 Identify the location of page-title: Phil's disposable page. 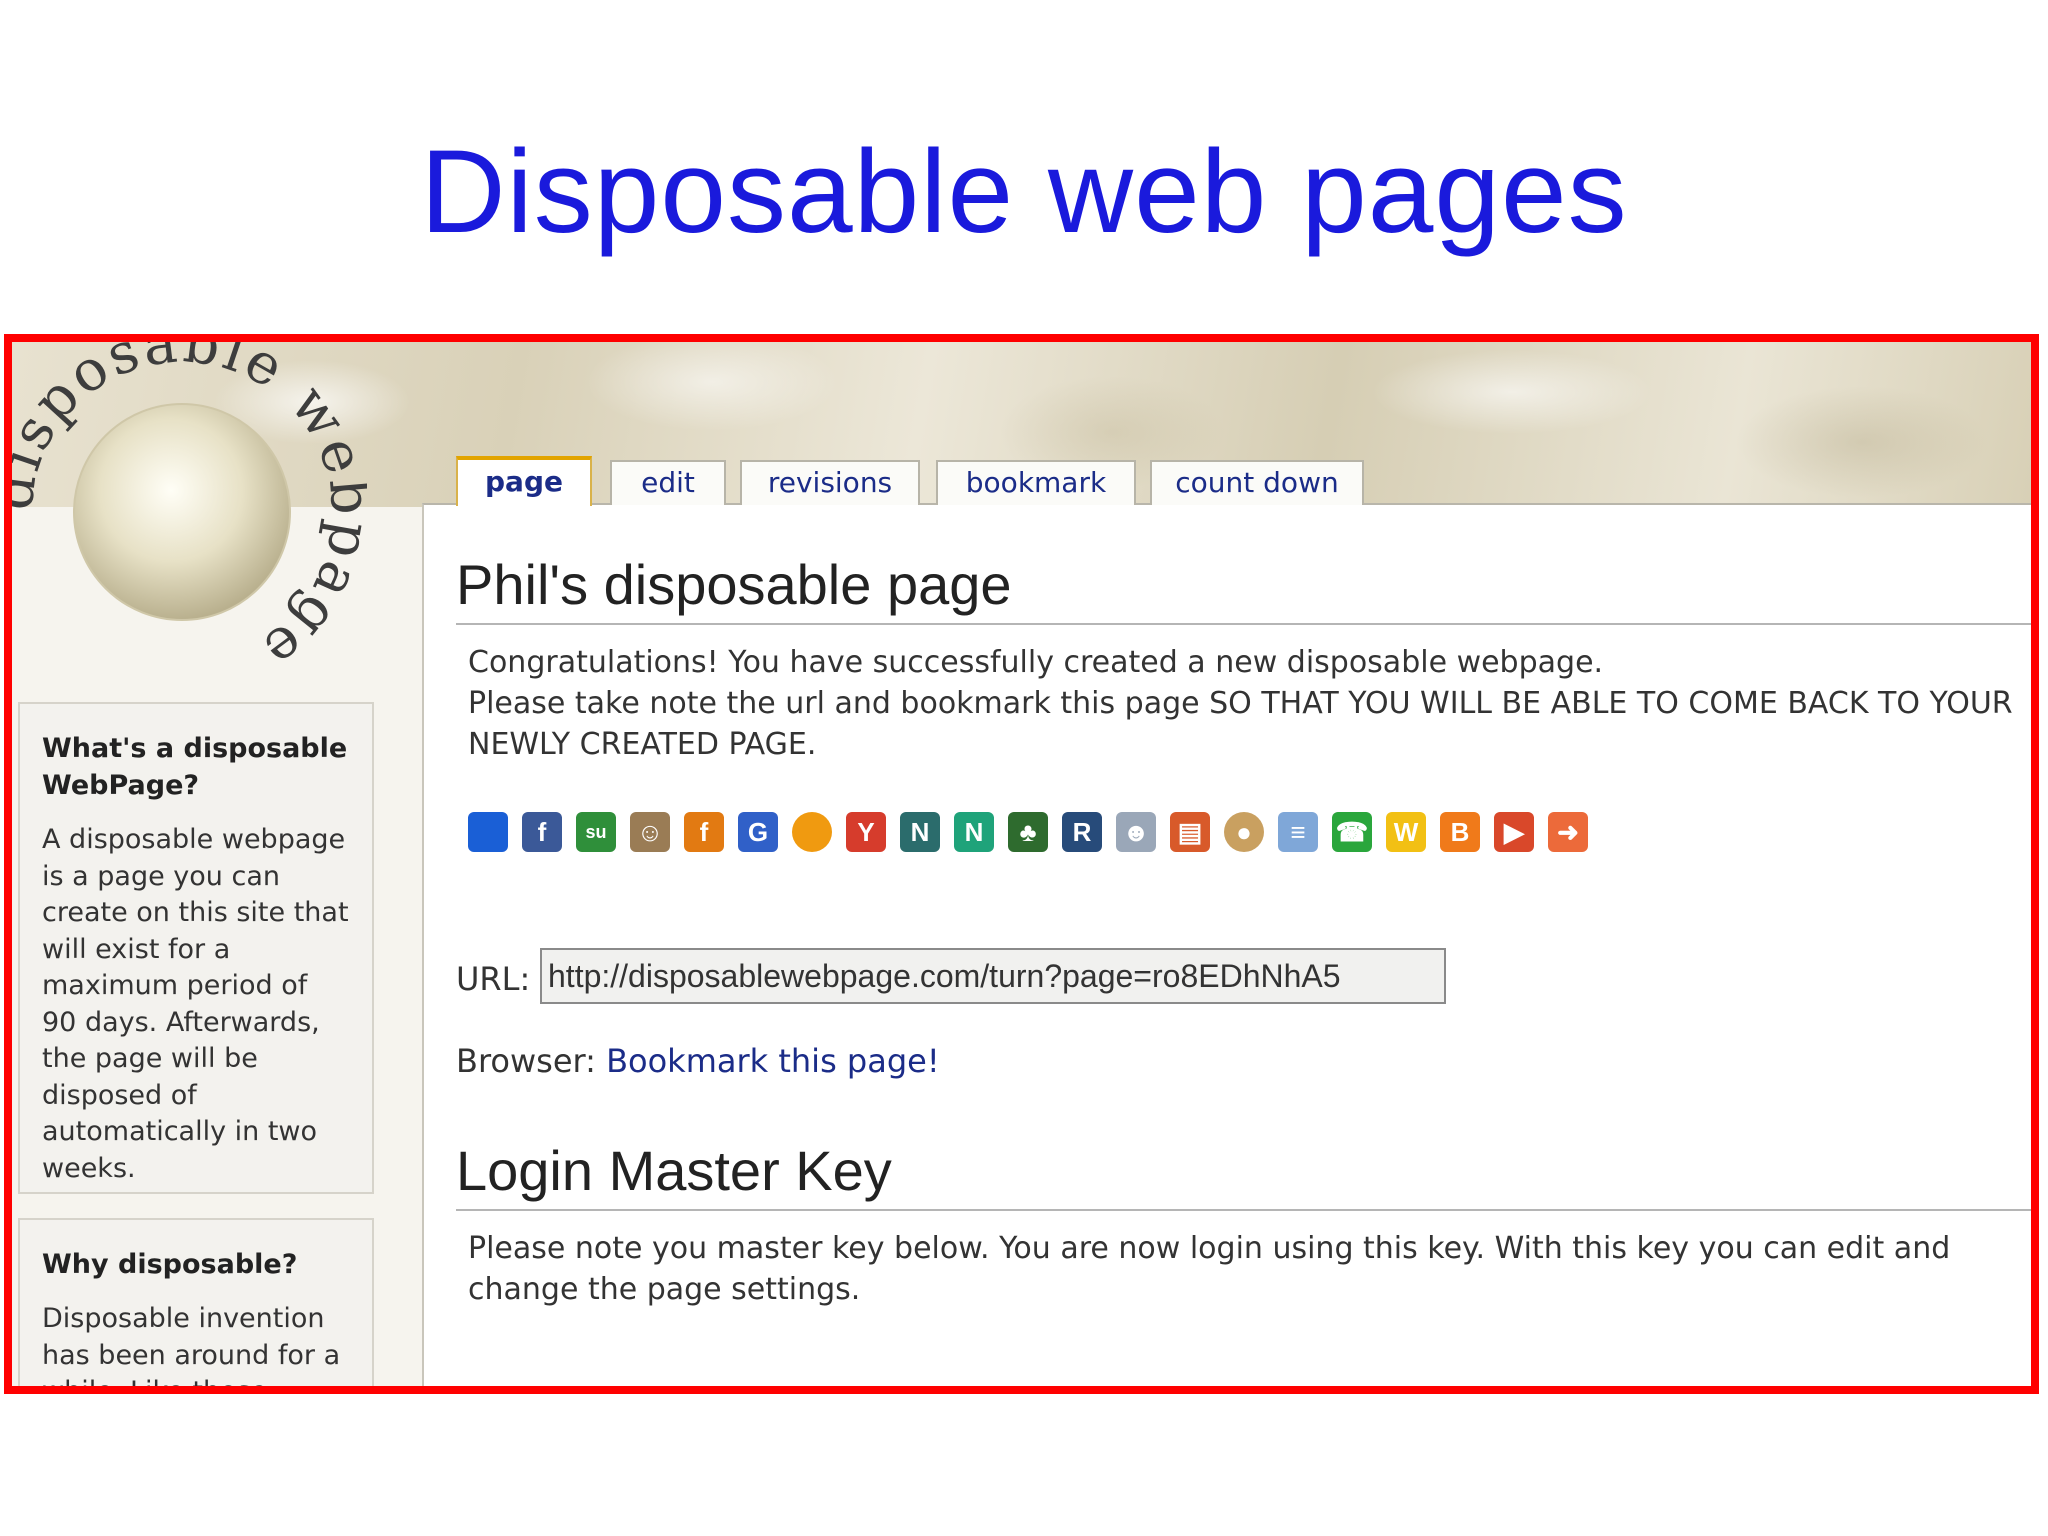
(1243, 588).